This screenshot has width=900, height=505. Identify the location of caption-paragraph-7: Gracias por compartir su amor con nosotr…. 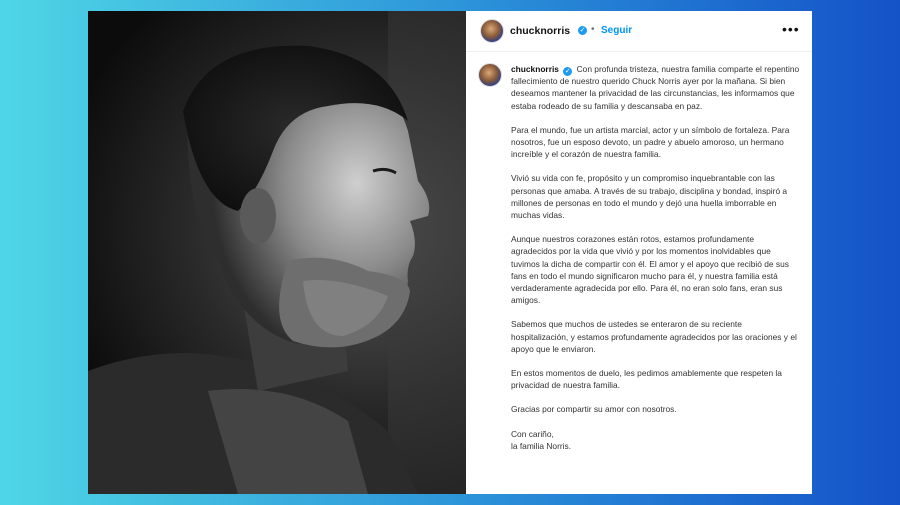
(594, 409).